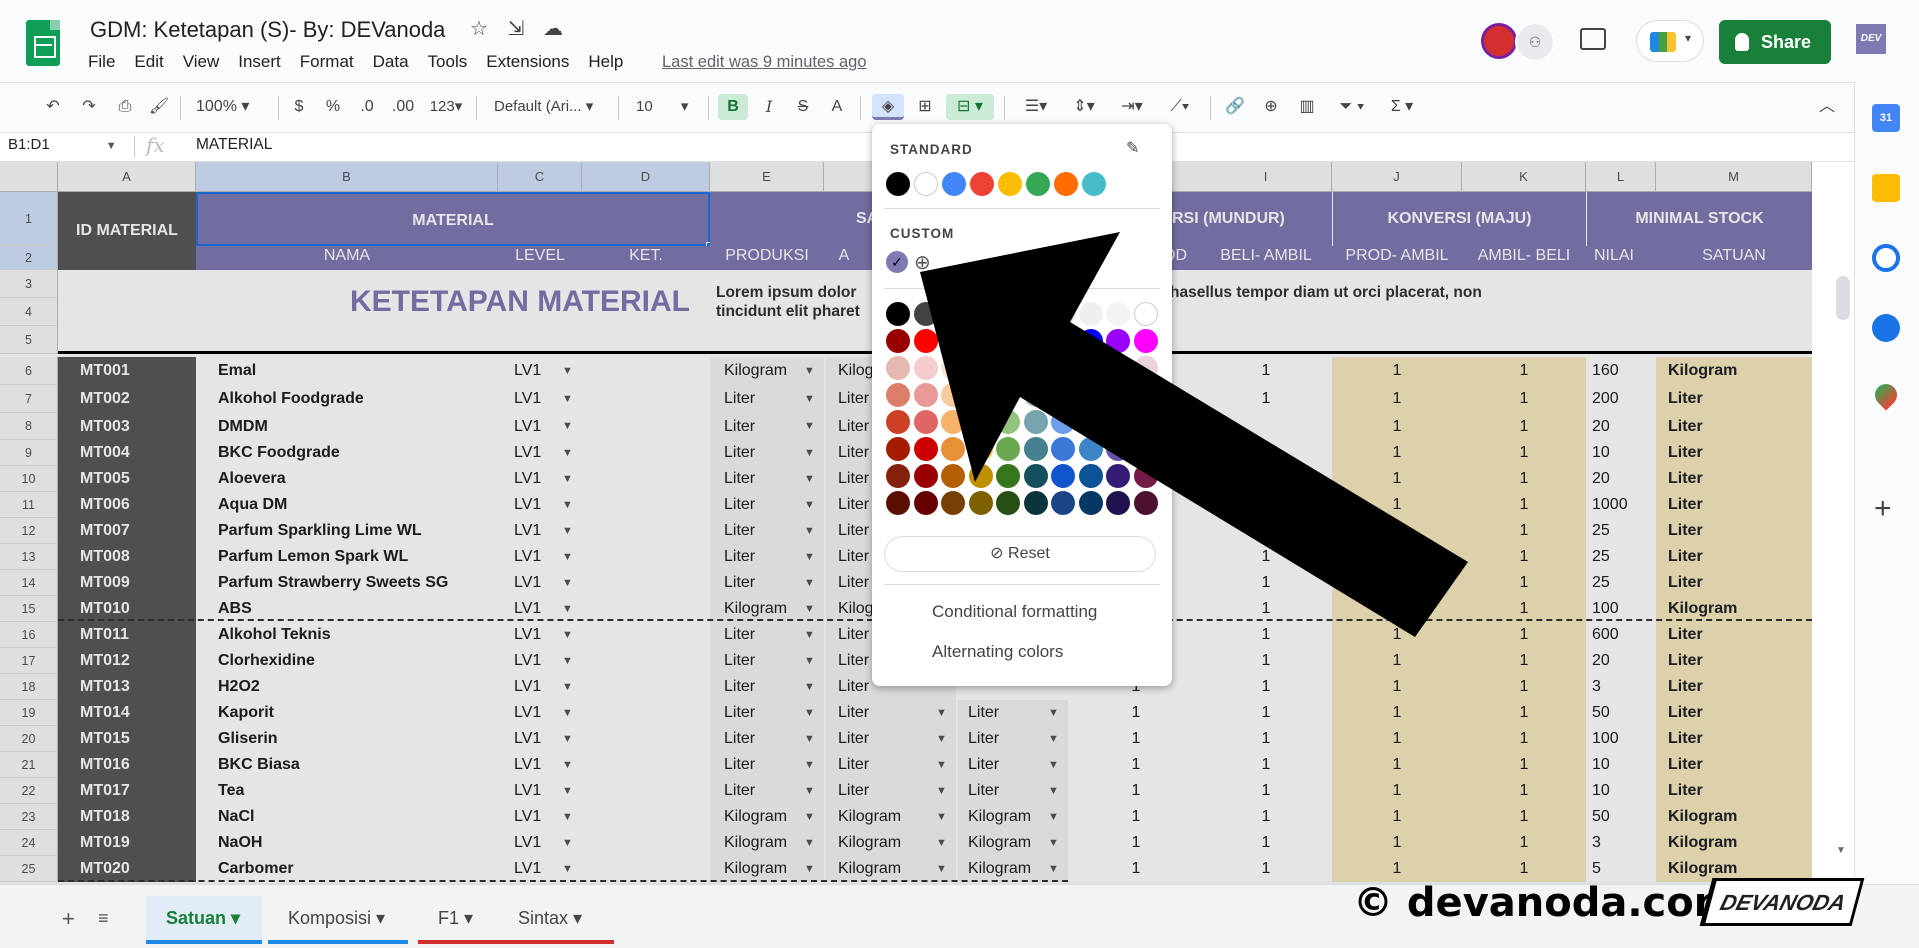  Describe the element at coordinates (127, 765) in the screenshot. I see `cell-id-material: MT016` at that location.